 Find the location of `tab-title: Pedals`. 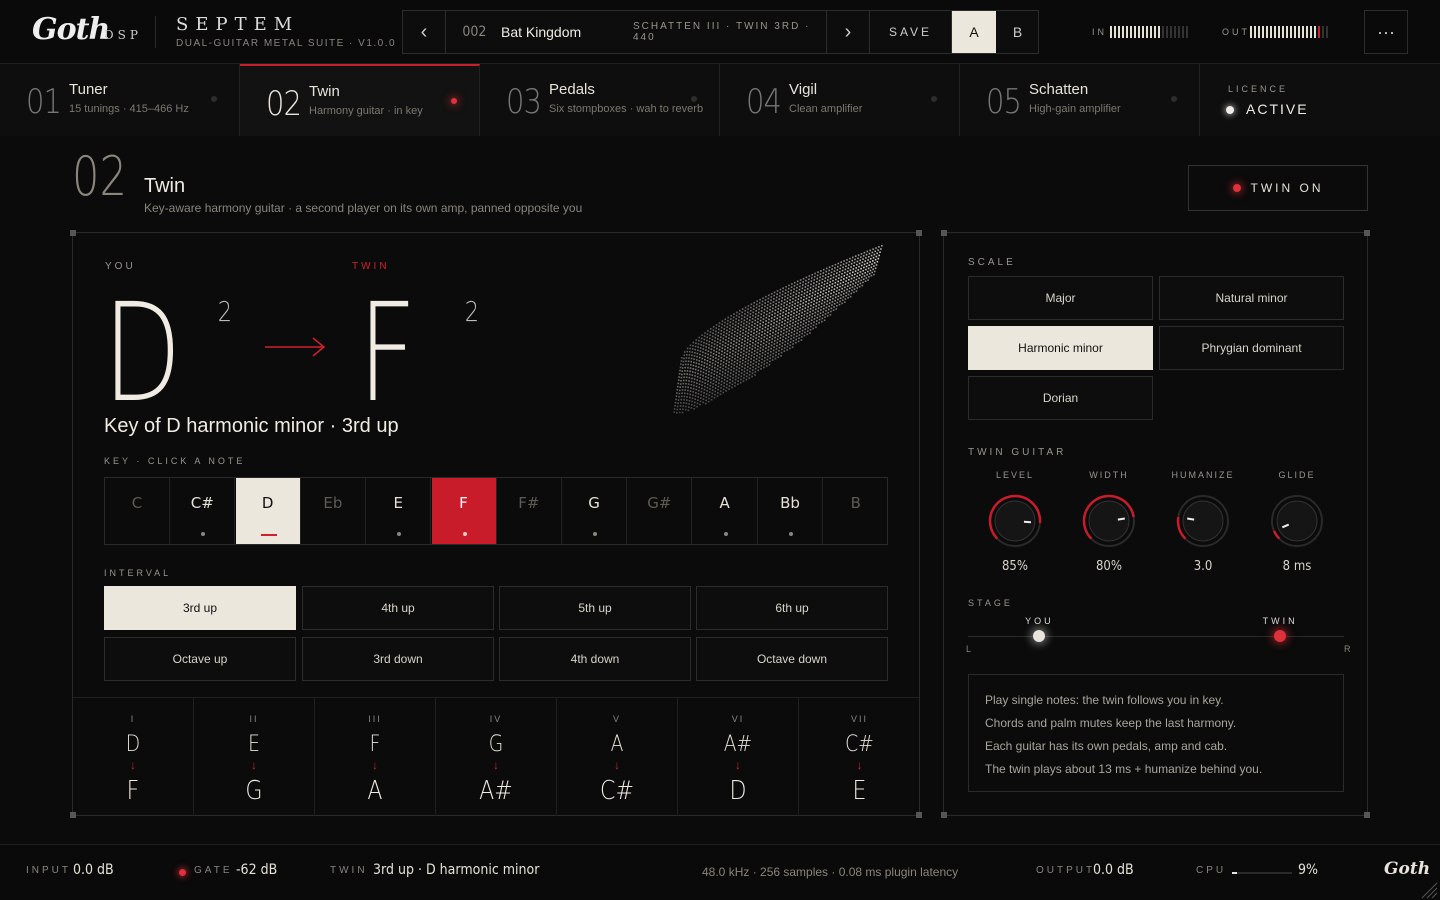

tab-title: Pedals is located at coordinates (572, 89).